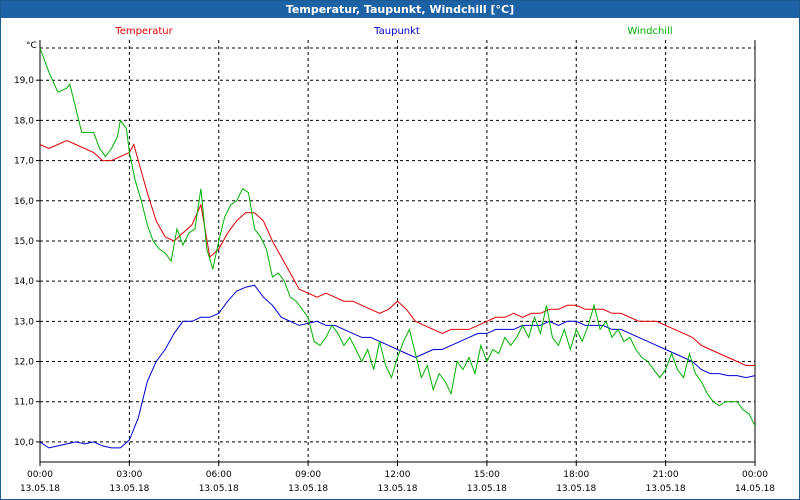 This screenshot has width=800, height=500. What do you see at coordinates (24, 443) in the screenshot?
I see `y-tick-label: 10,0` at bounding box center [24, 443].